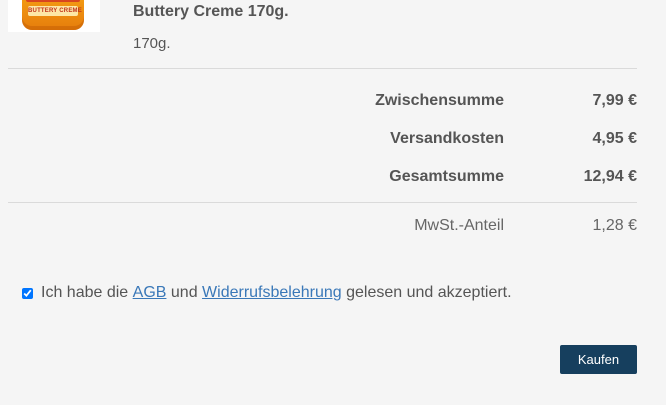  Describe the element at coordinates (333, 228) in the screenshot. I see `tax-row: MwSt.-Anteil 1,28 €` at that location.